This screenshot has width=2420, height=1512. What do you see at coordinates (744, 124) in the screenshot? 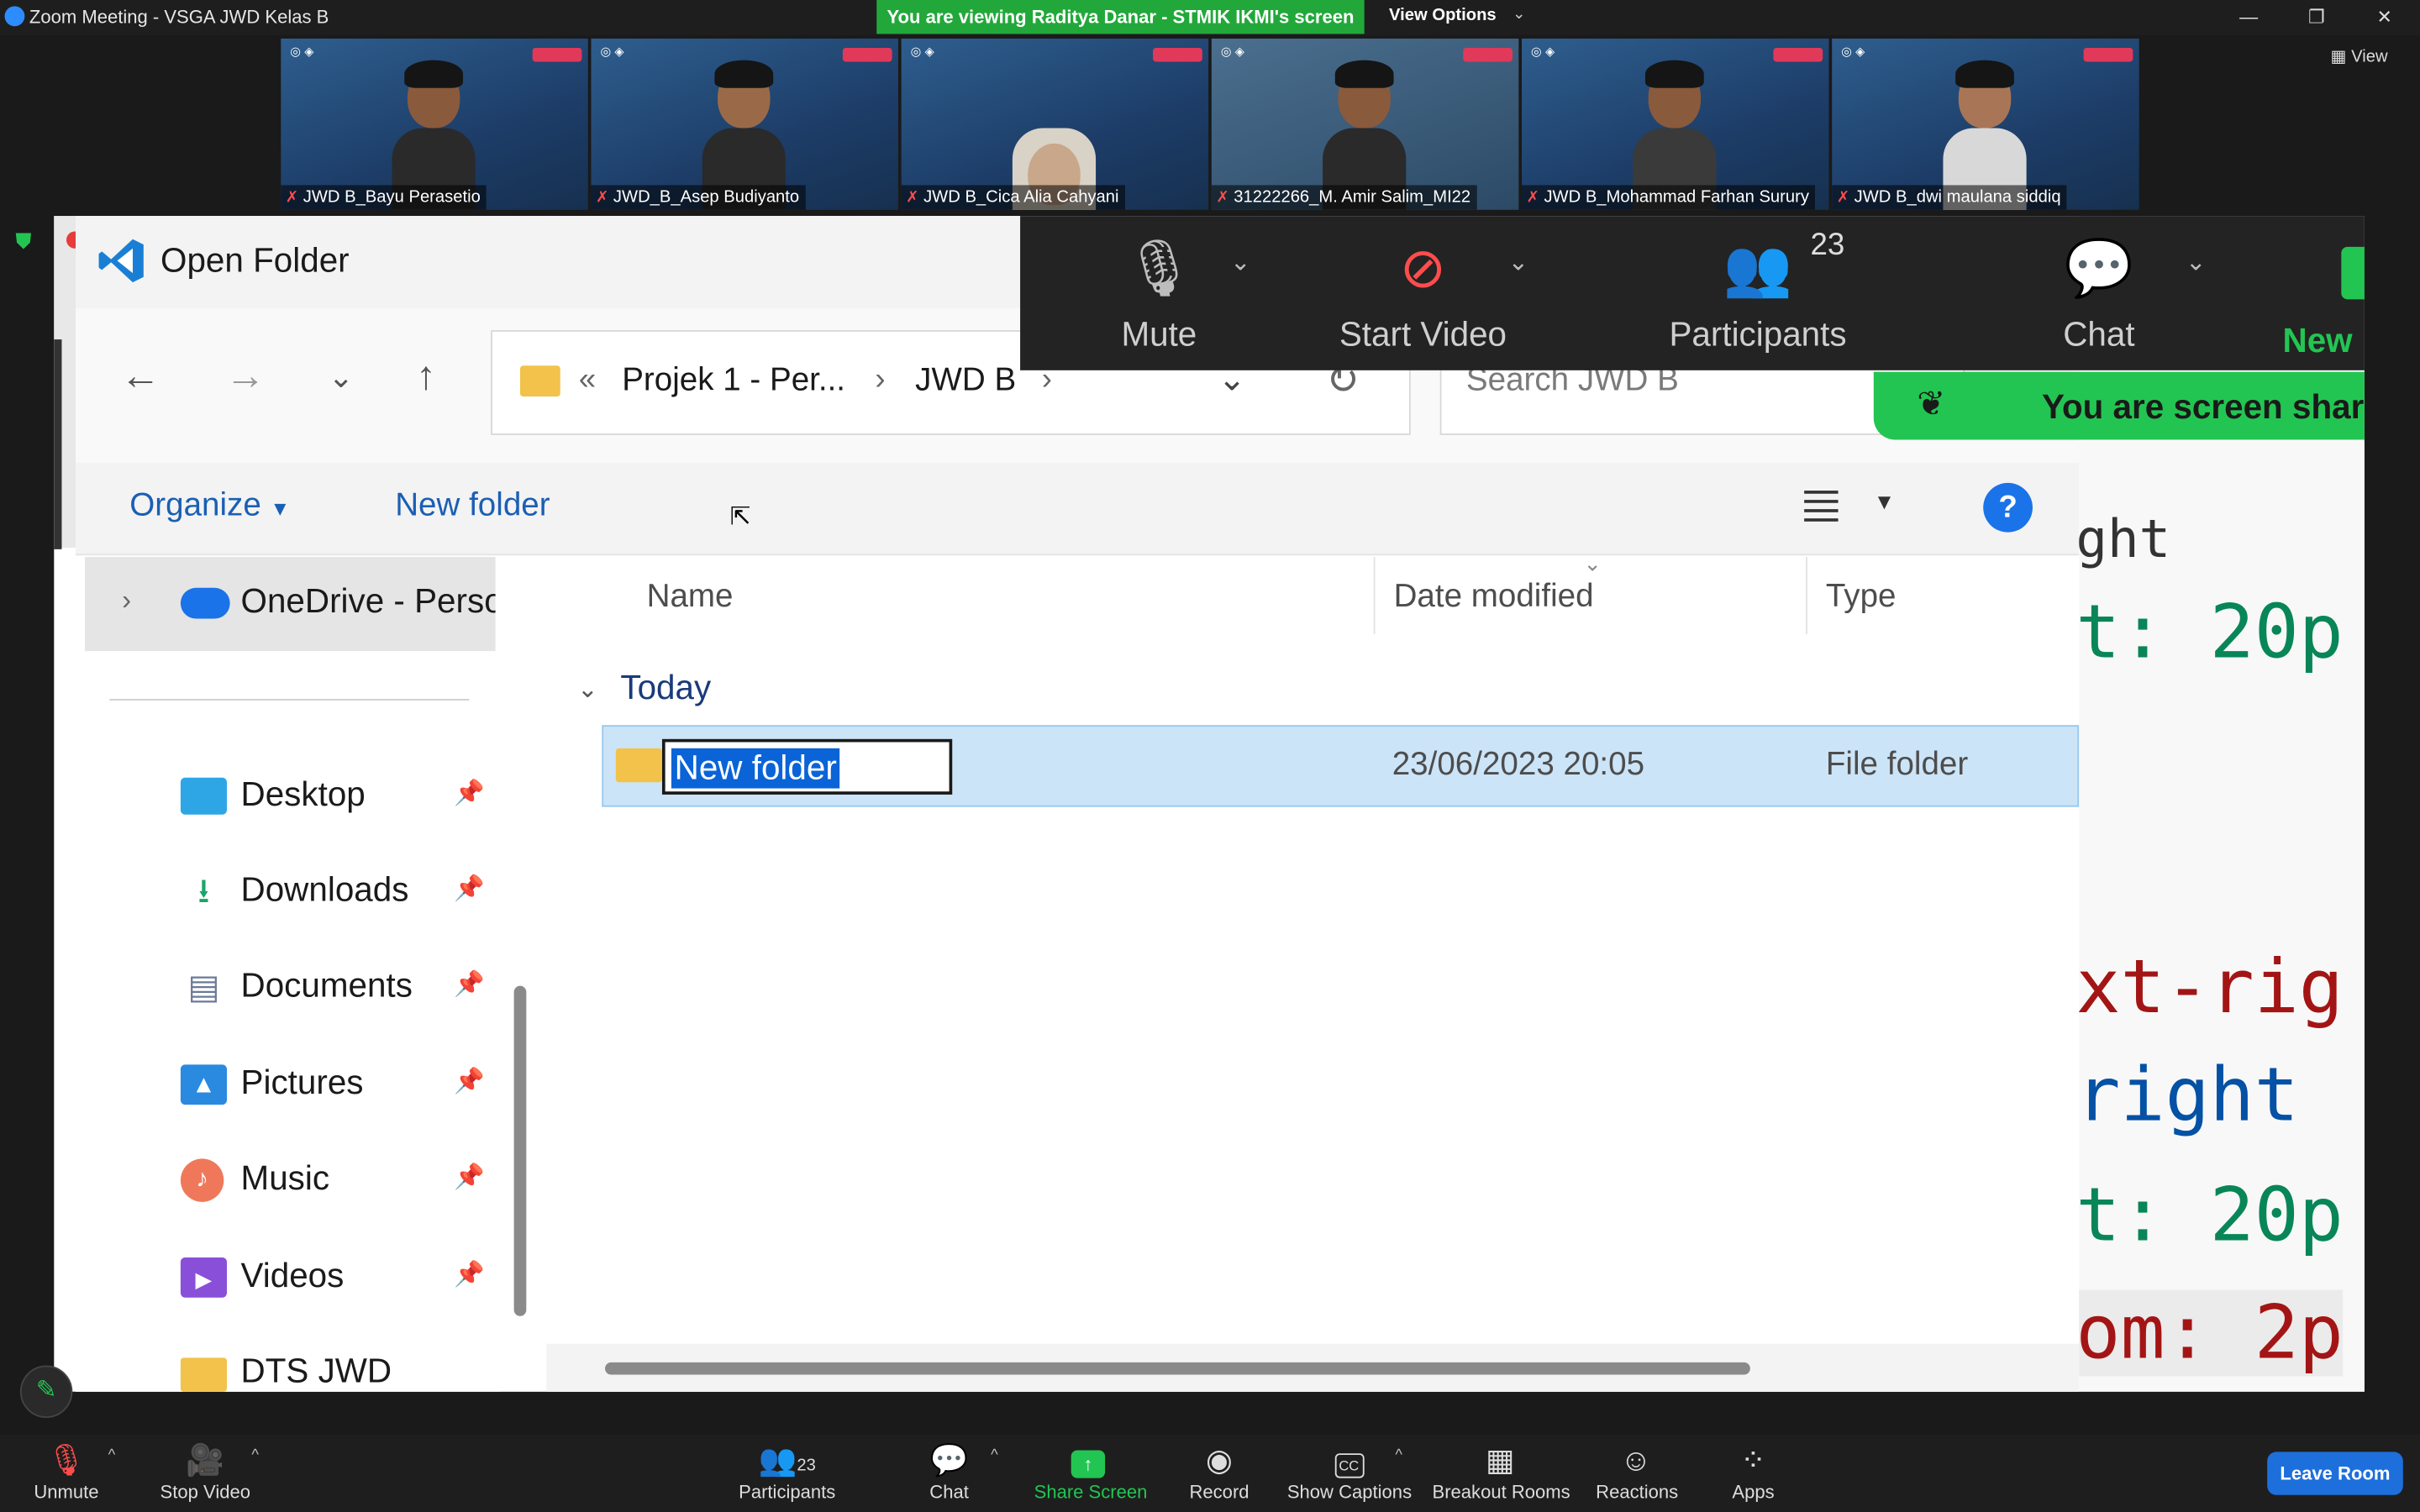
I see `participant-tile: ◎ ◈ ✗ JWD_B_Asep Budiyanto` at bounding box center [744, 124].